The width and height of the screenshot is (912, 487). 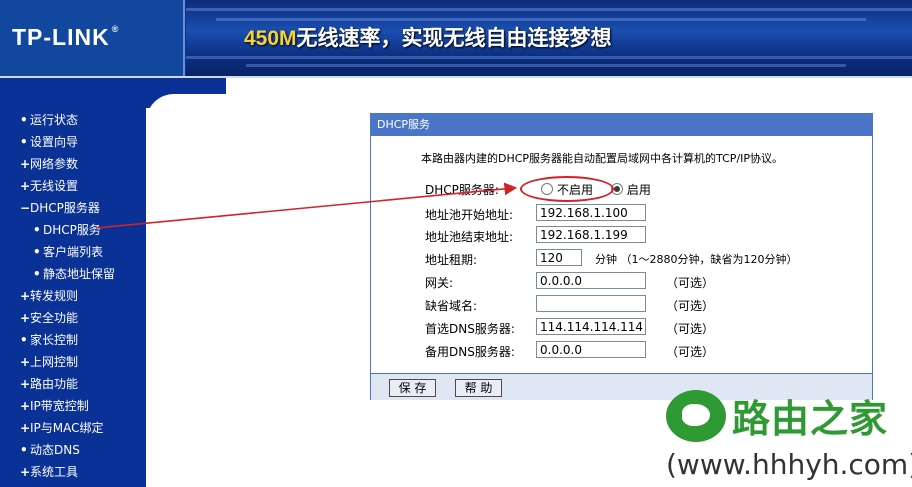 What do you see at coordinates (789, 464) in the screenshot?
I see `watermark-url: (www.hhhyh.com)` at bounding box center [789, 464].